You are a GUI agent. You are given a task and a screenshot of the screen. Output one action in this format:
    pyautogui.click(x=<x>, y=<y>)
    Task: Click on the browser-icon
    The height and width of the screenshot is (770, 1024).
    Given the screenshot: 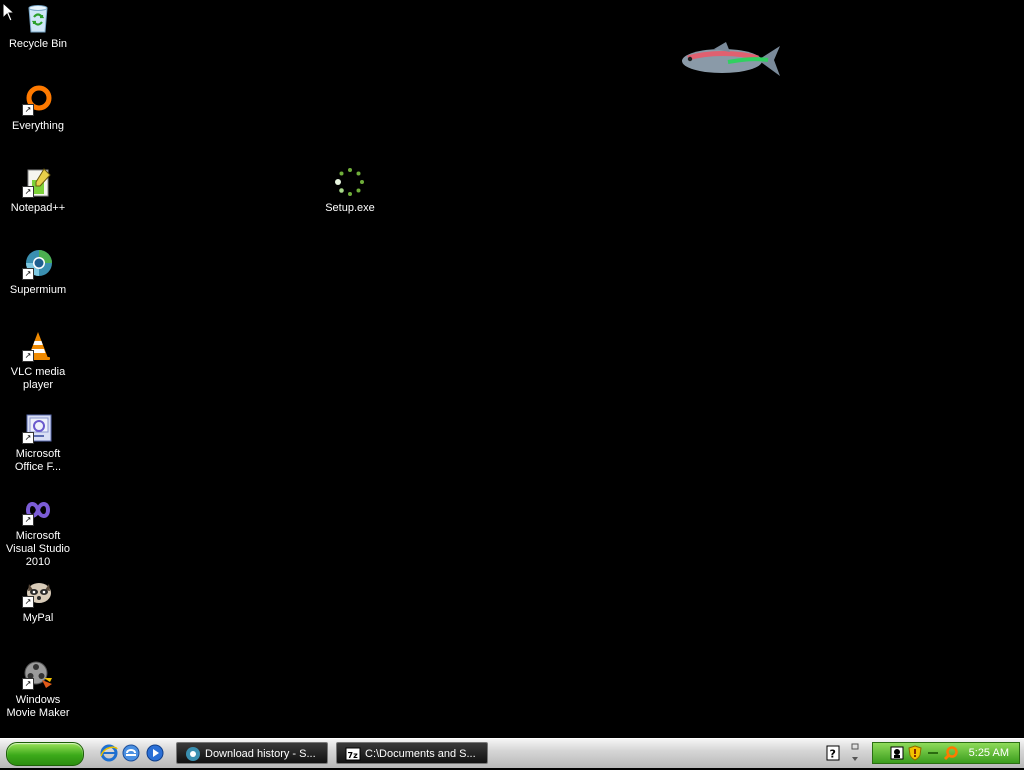 What is the action you would take?
    pyautogui.click(x=193, y=754)
    